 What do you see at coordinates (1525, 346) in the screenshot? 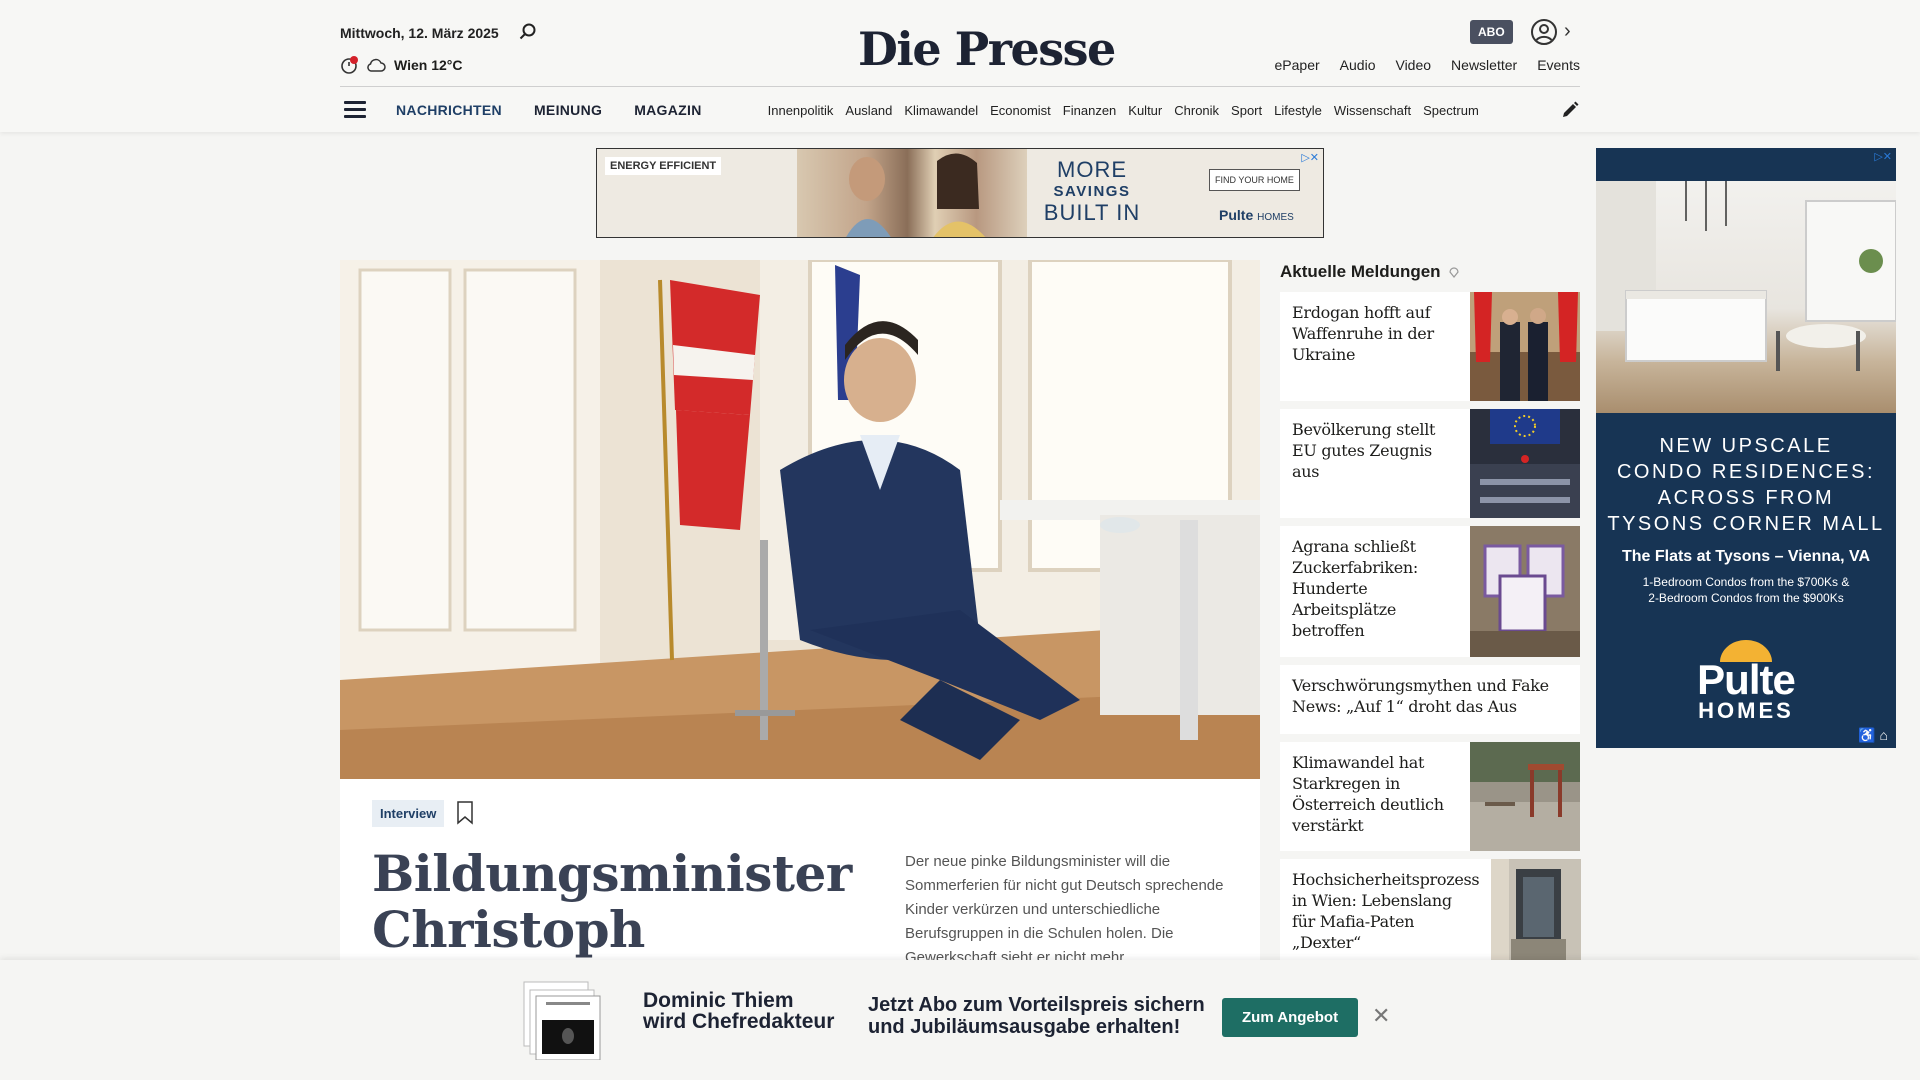
I see `thumb-flags-handshake` at bounding box center [1525, 346].